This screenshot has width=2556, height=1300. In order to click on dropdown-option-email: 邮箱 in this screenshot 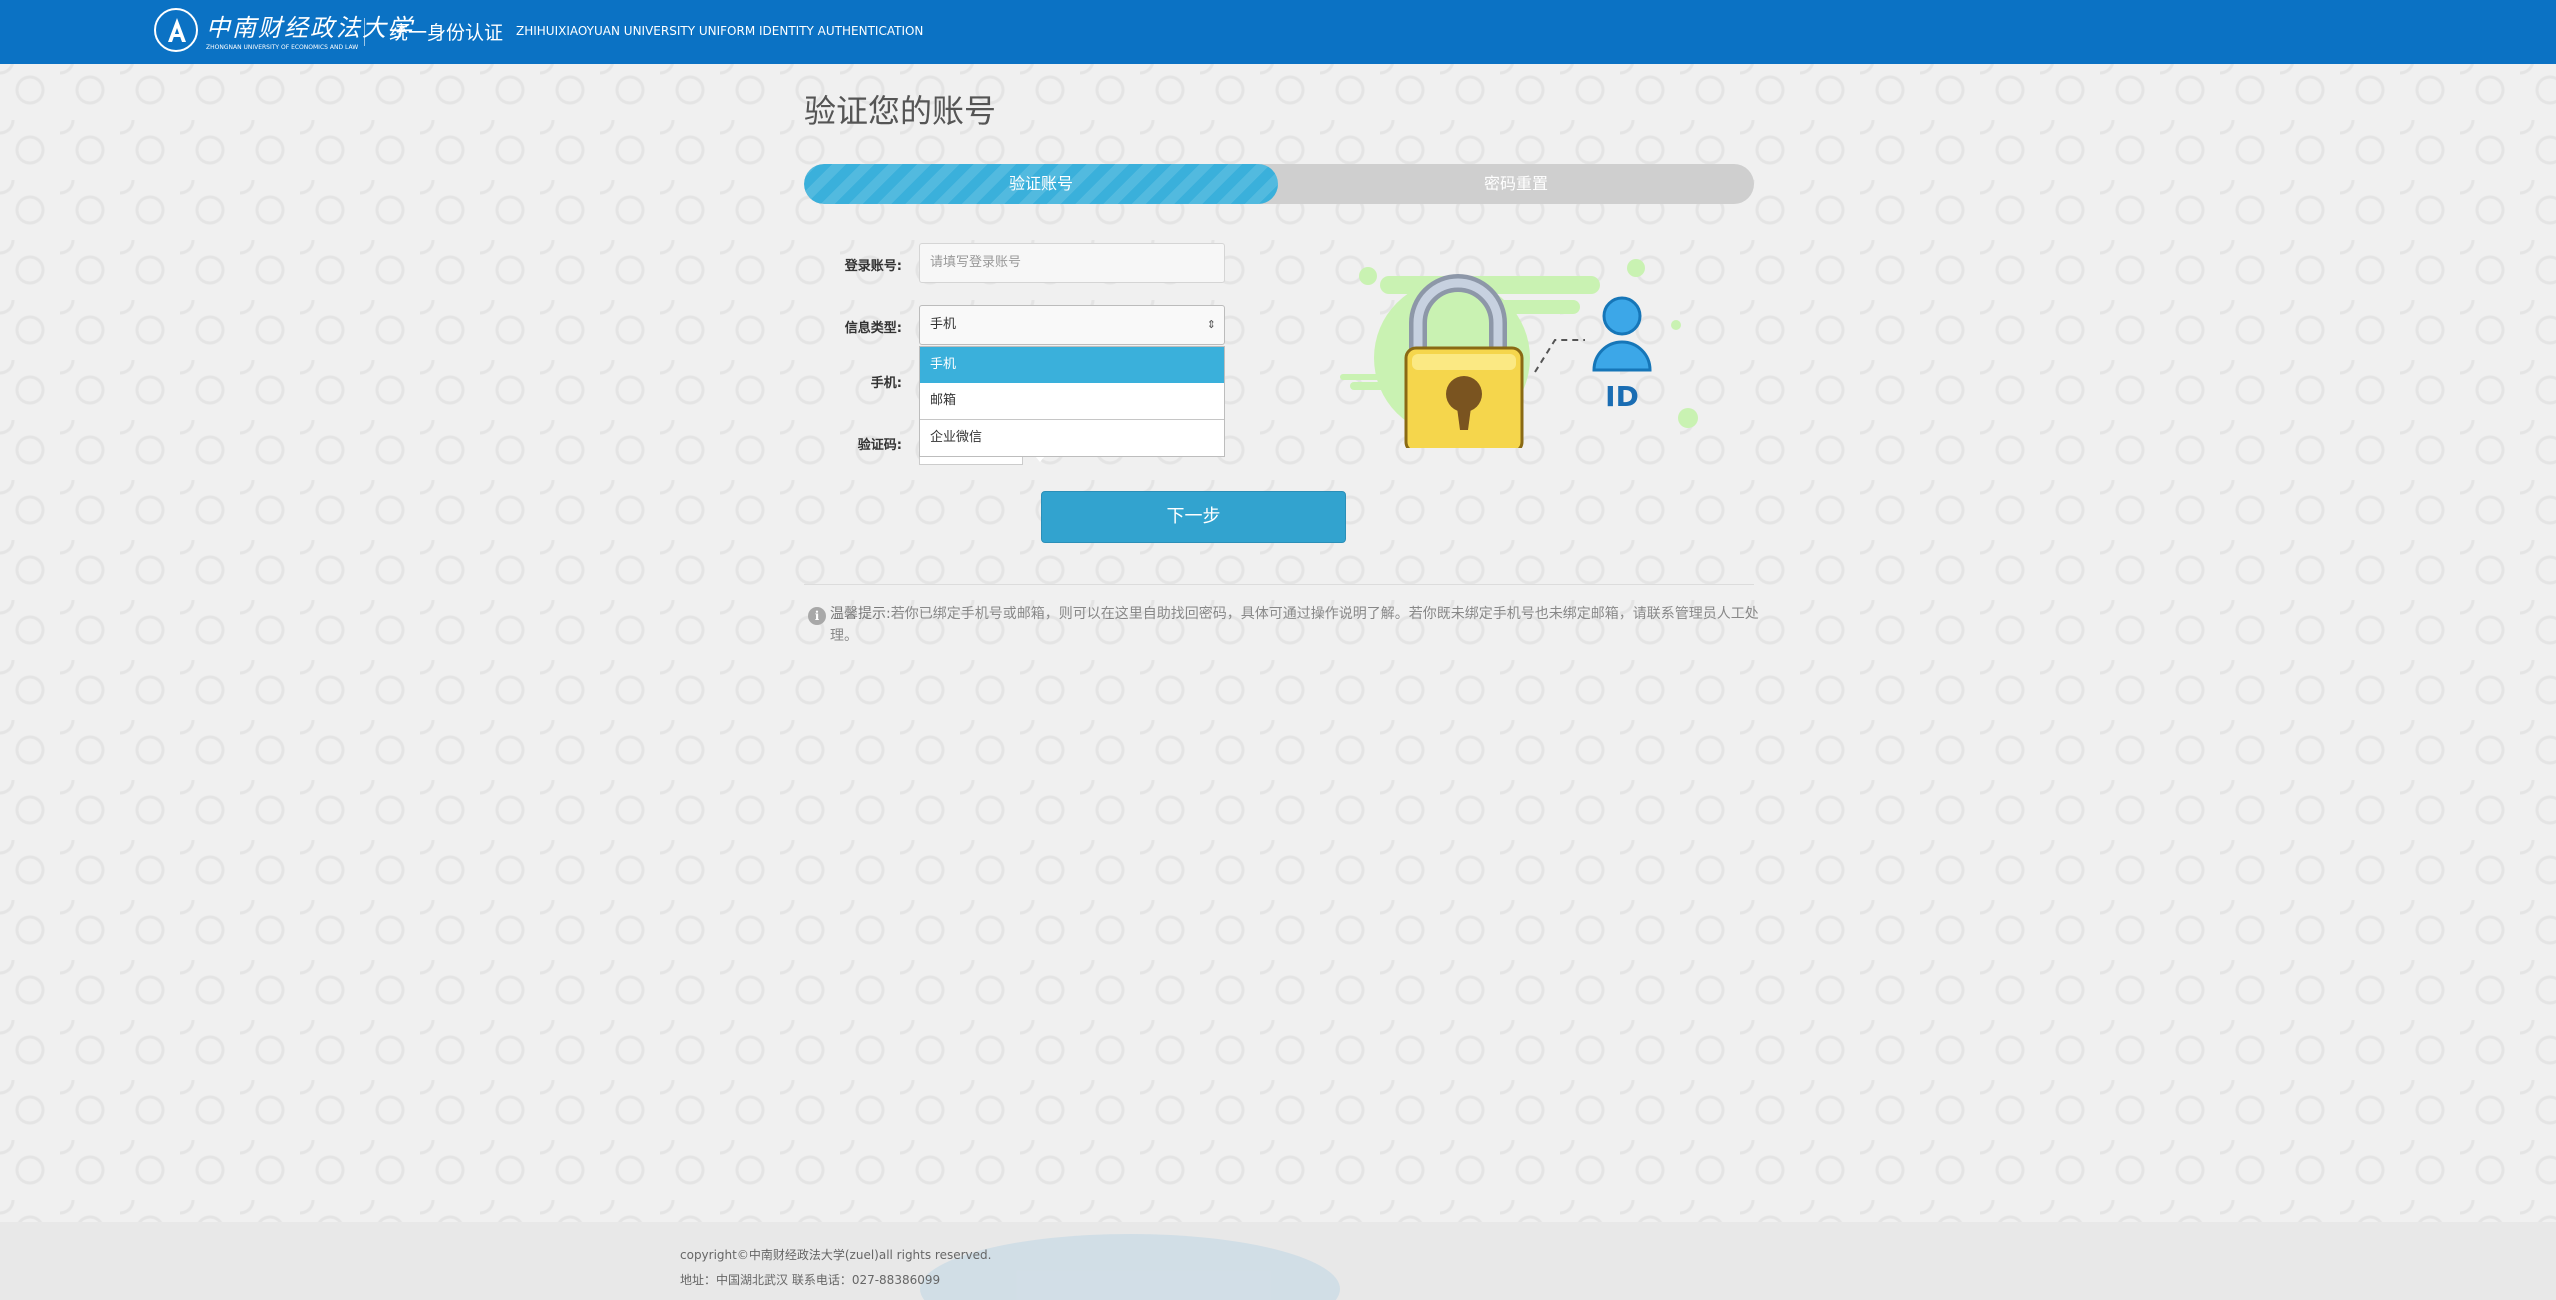, I will do `click(1072, 401)`.